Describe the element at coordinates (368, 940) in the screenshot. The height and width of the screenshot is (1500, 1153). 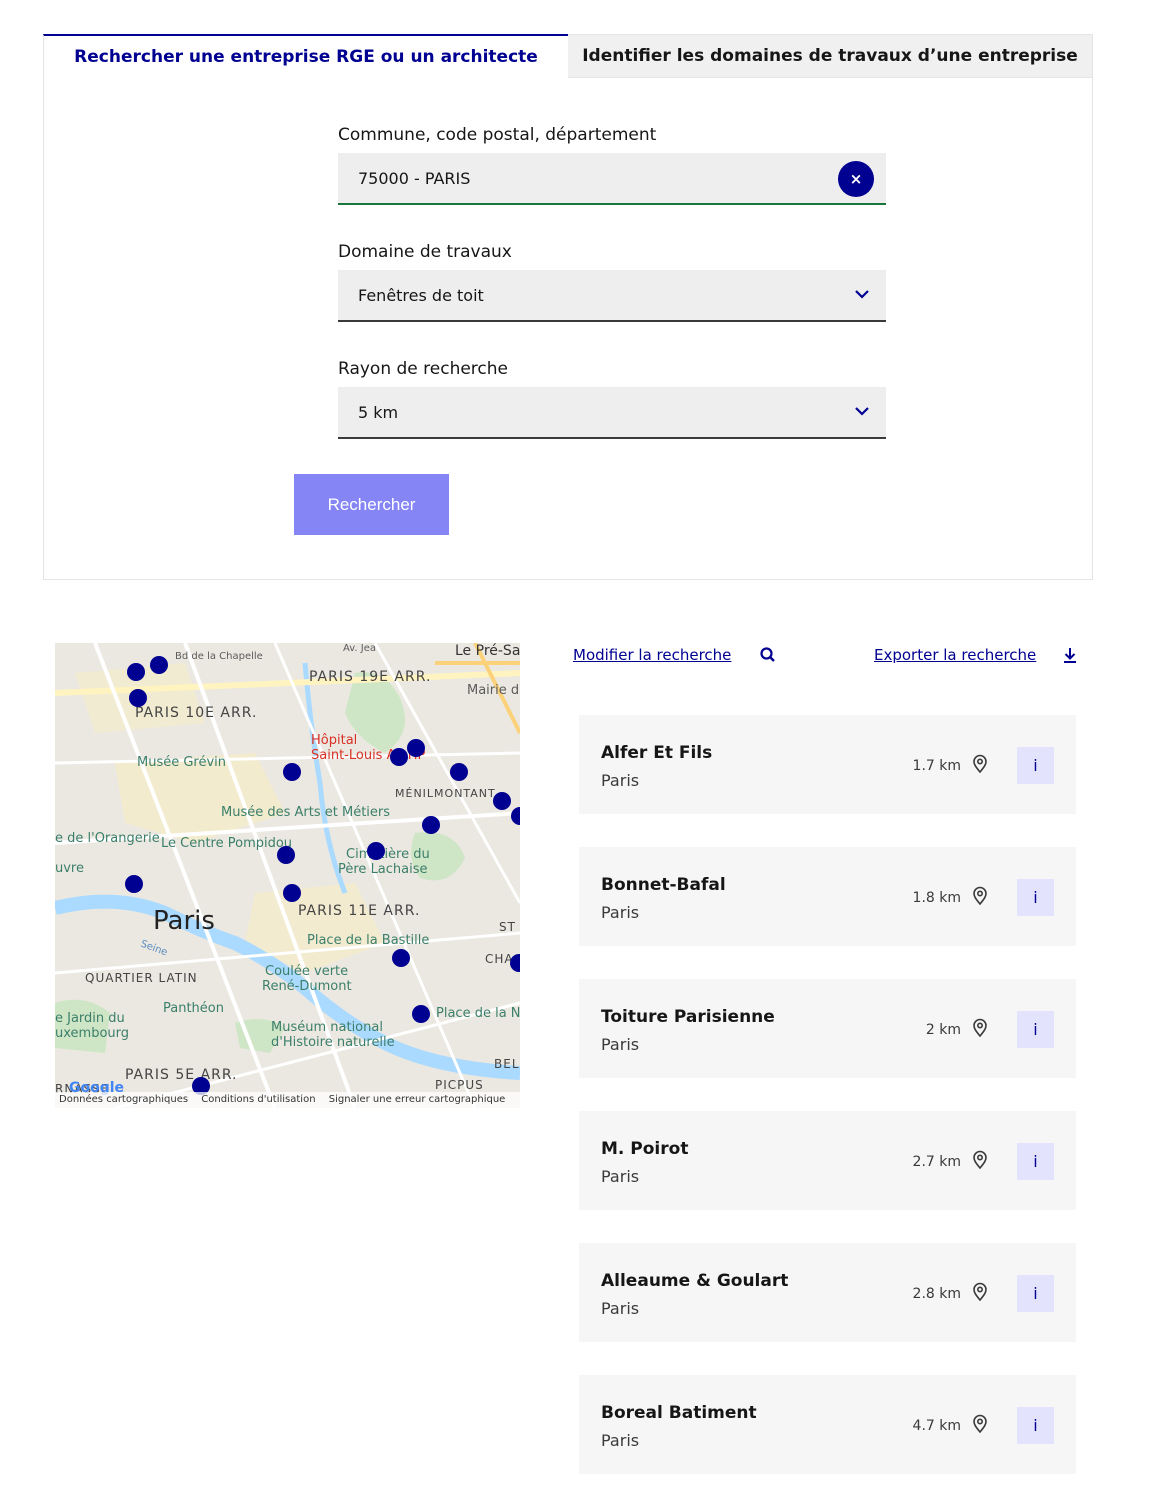
I see `map-label: Place de la Bastille` at that location.